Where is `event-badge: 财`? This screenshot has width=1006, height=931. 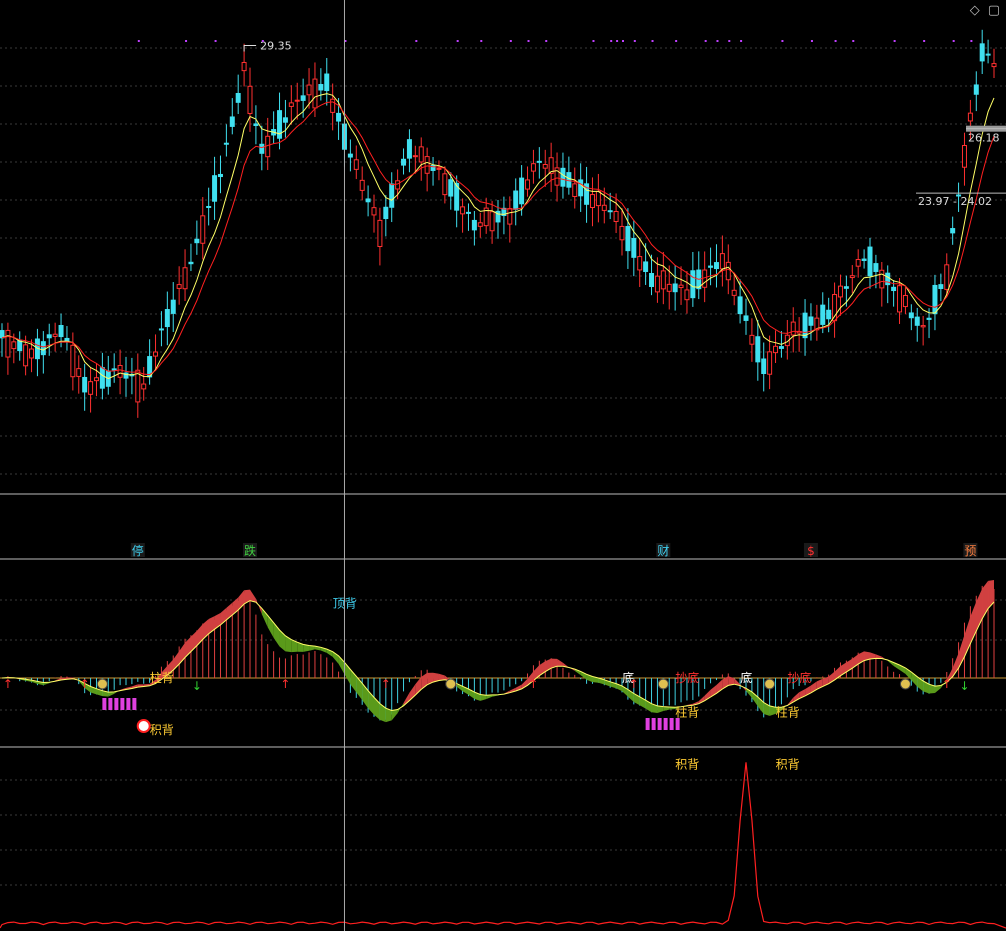 event-badge: 财 is located at coordinates (663, 551).